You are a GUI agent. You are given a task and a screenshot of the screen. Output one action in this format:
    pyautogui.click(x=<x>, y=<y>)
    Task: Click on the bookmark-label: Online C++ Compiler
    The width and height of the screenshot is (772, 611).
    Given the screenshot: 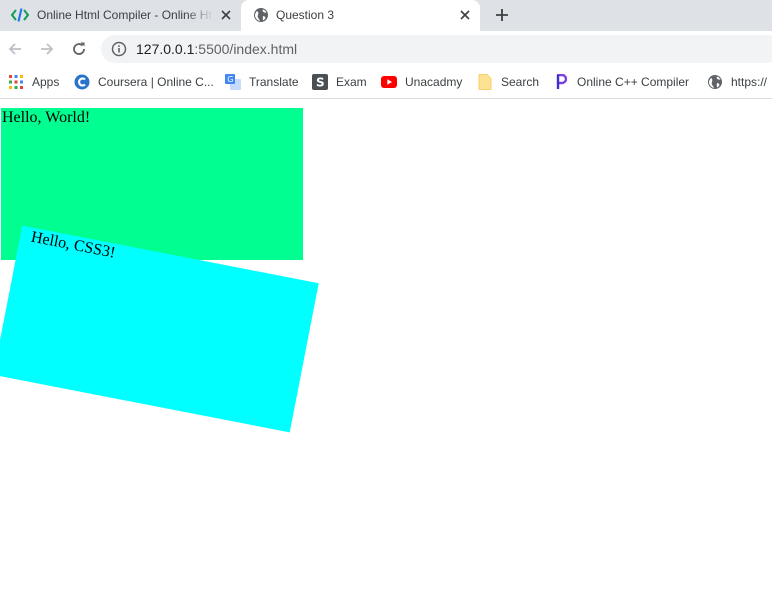 What is the action you would take?
    pyautogui.click(x=633, y=82)
    